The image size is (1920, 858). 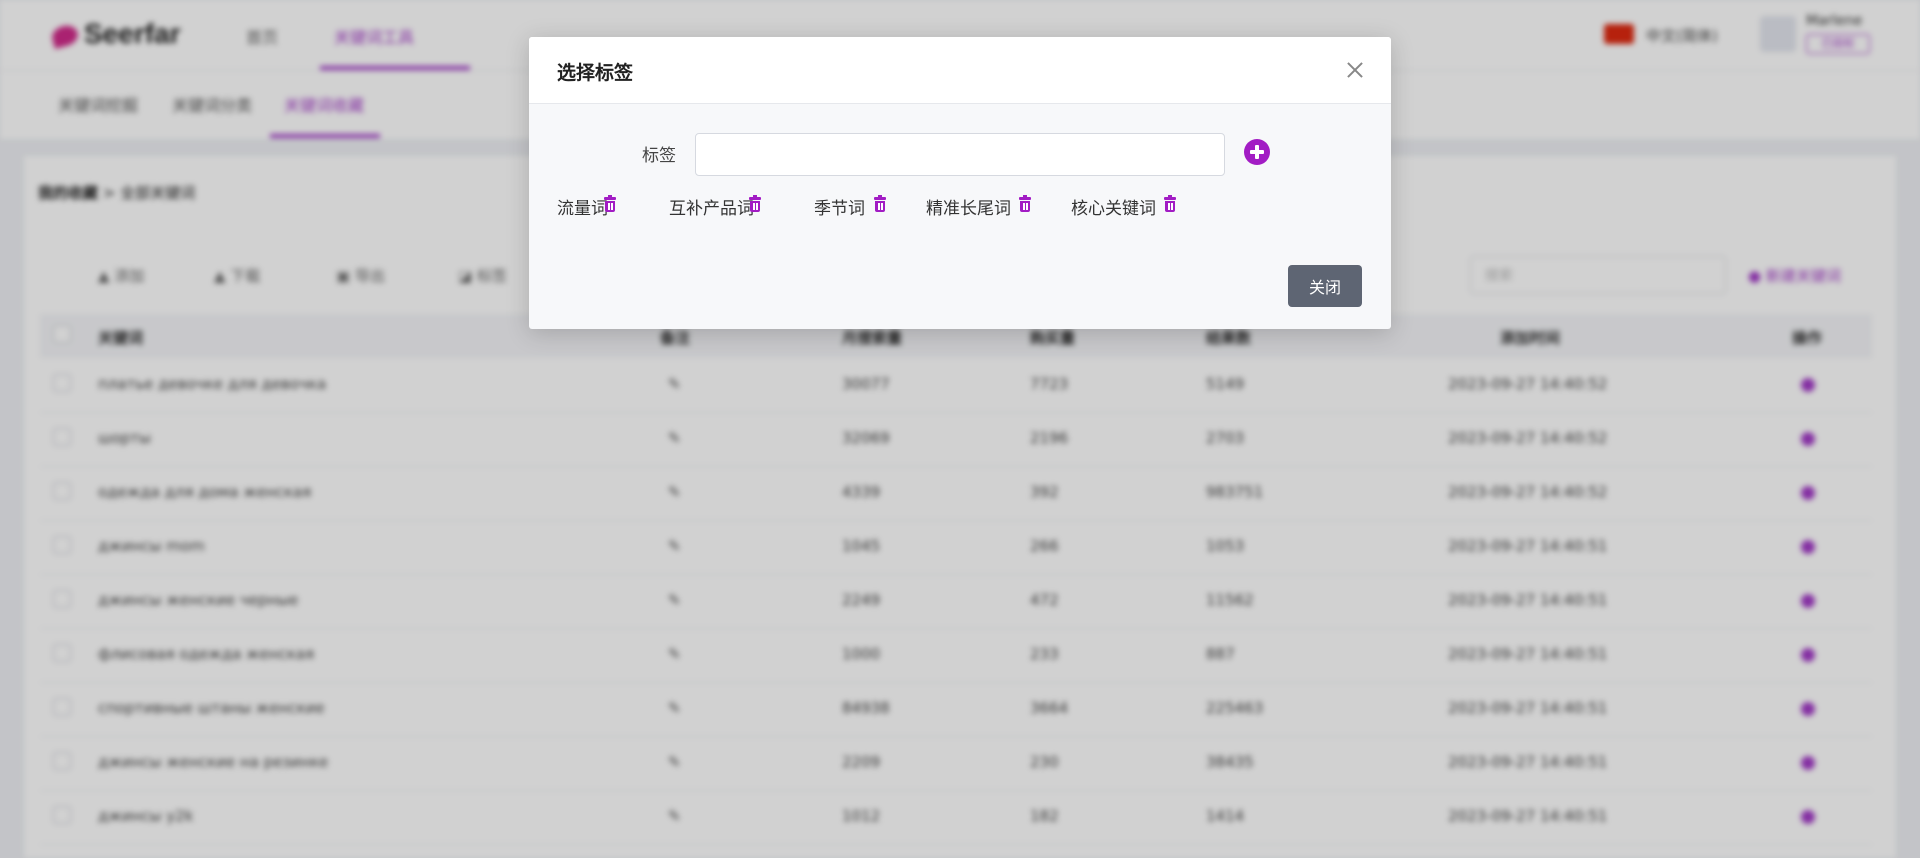 I want to click on close-button: 关闭, so click(x=1325, y=286).